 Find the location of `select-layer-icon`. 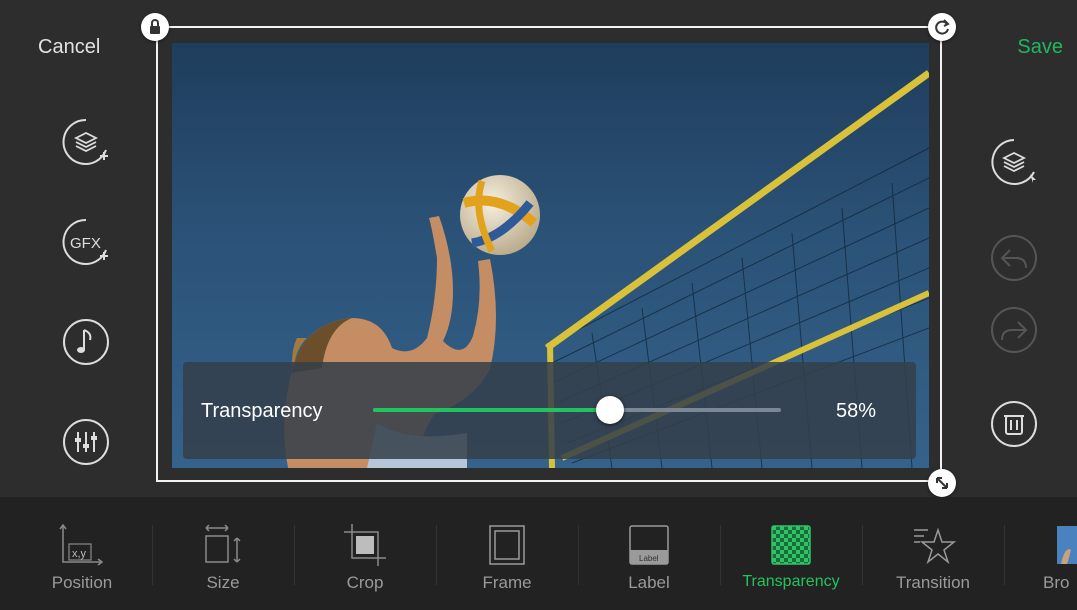

select-layer-icon is located at coordinates (1013, 162).